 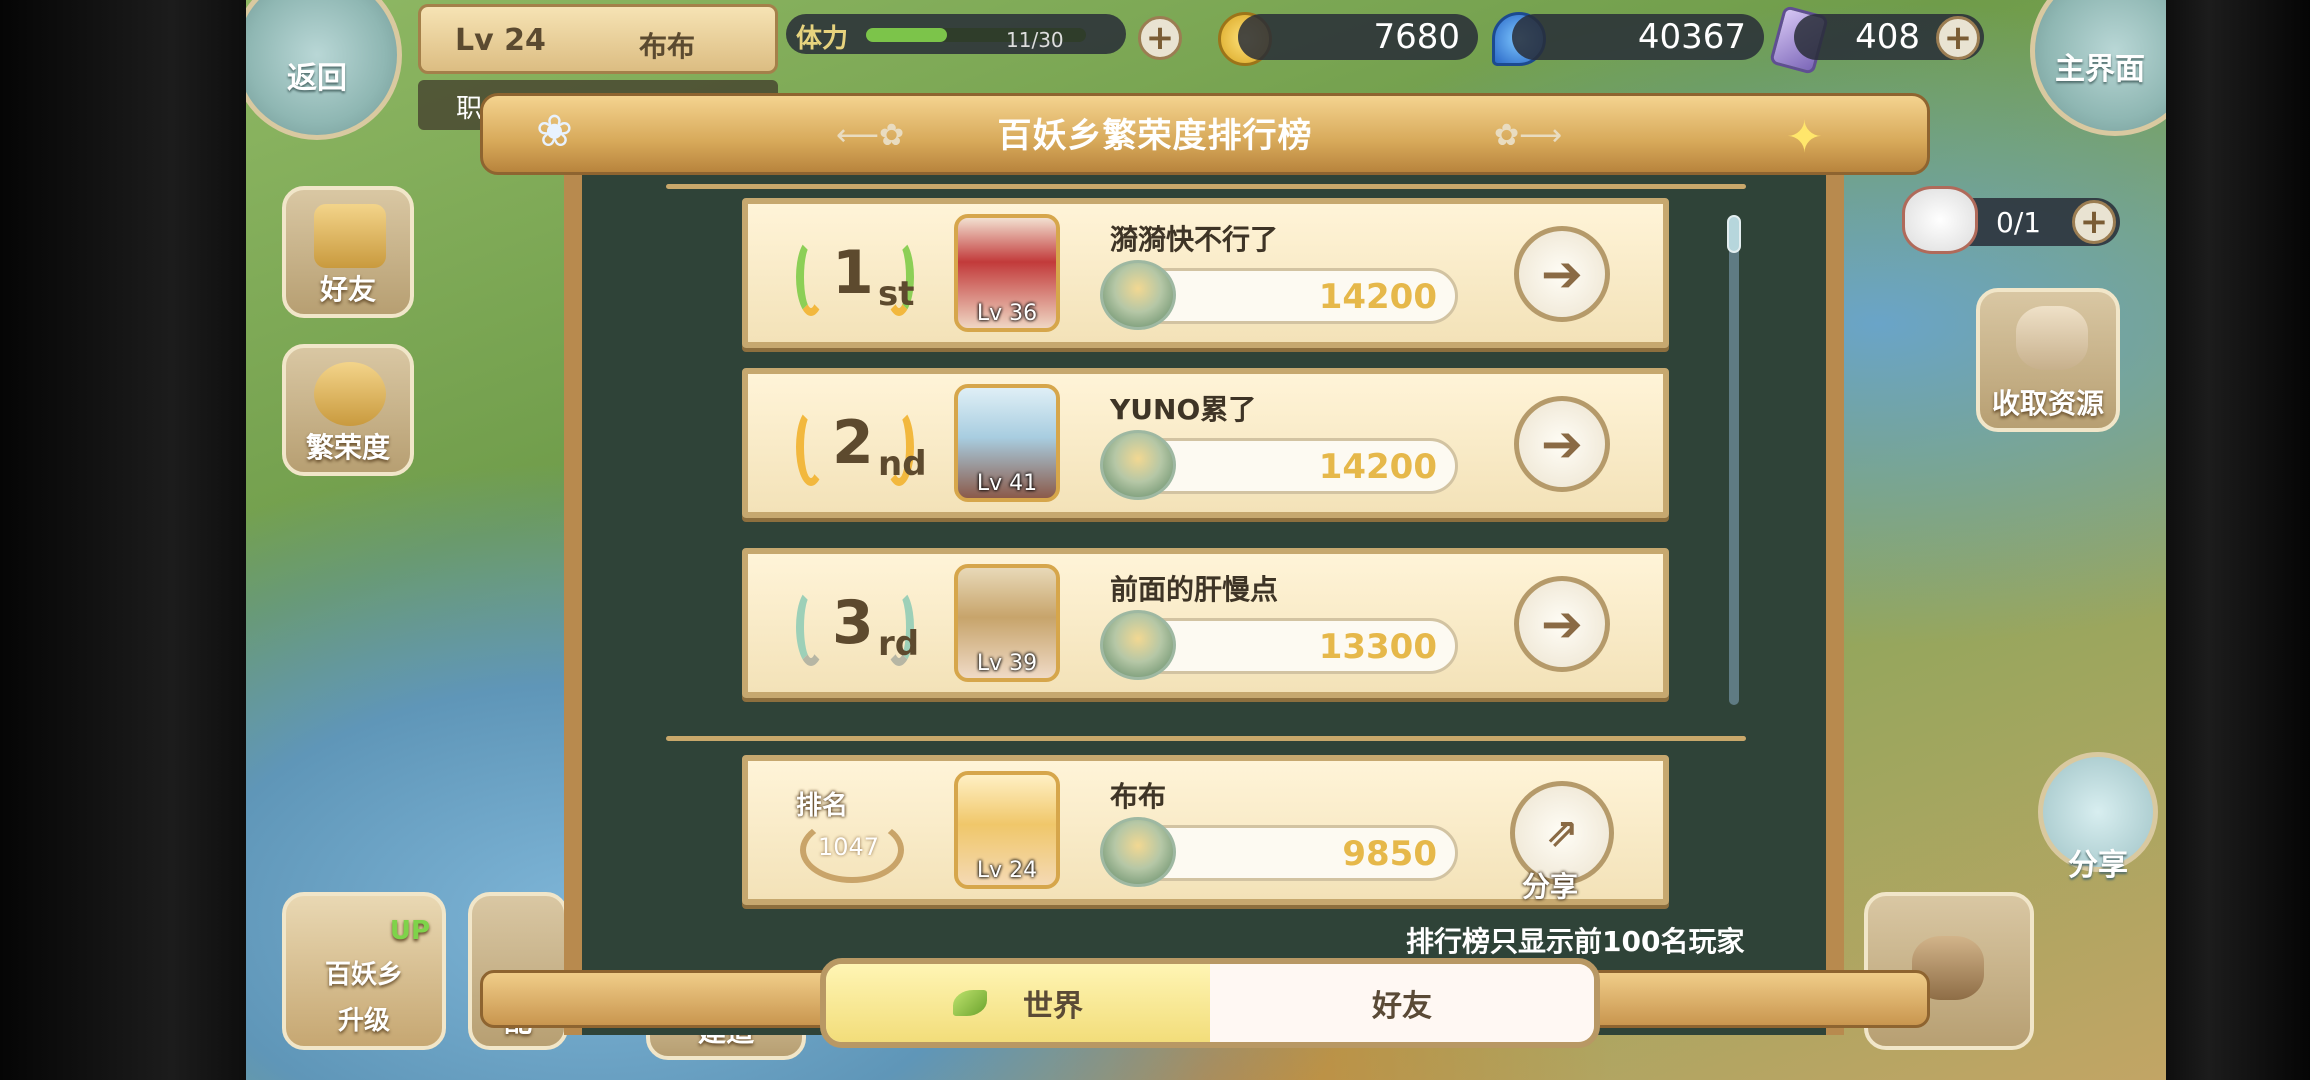 What do you see at coordinates (350, 394) in the screenshot?
I see `laurel-star-icon` at bounding box center [350, 394].